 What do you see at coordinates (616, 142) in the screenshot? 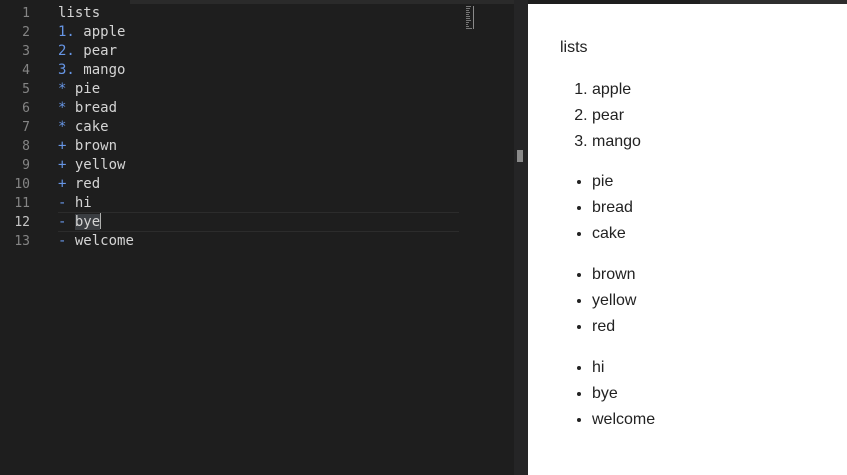
I see `list-item: mango` at bounding box center [616, 142].